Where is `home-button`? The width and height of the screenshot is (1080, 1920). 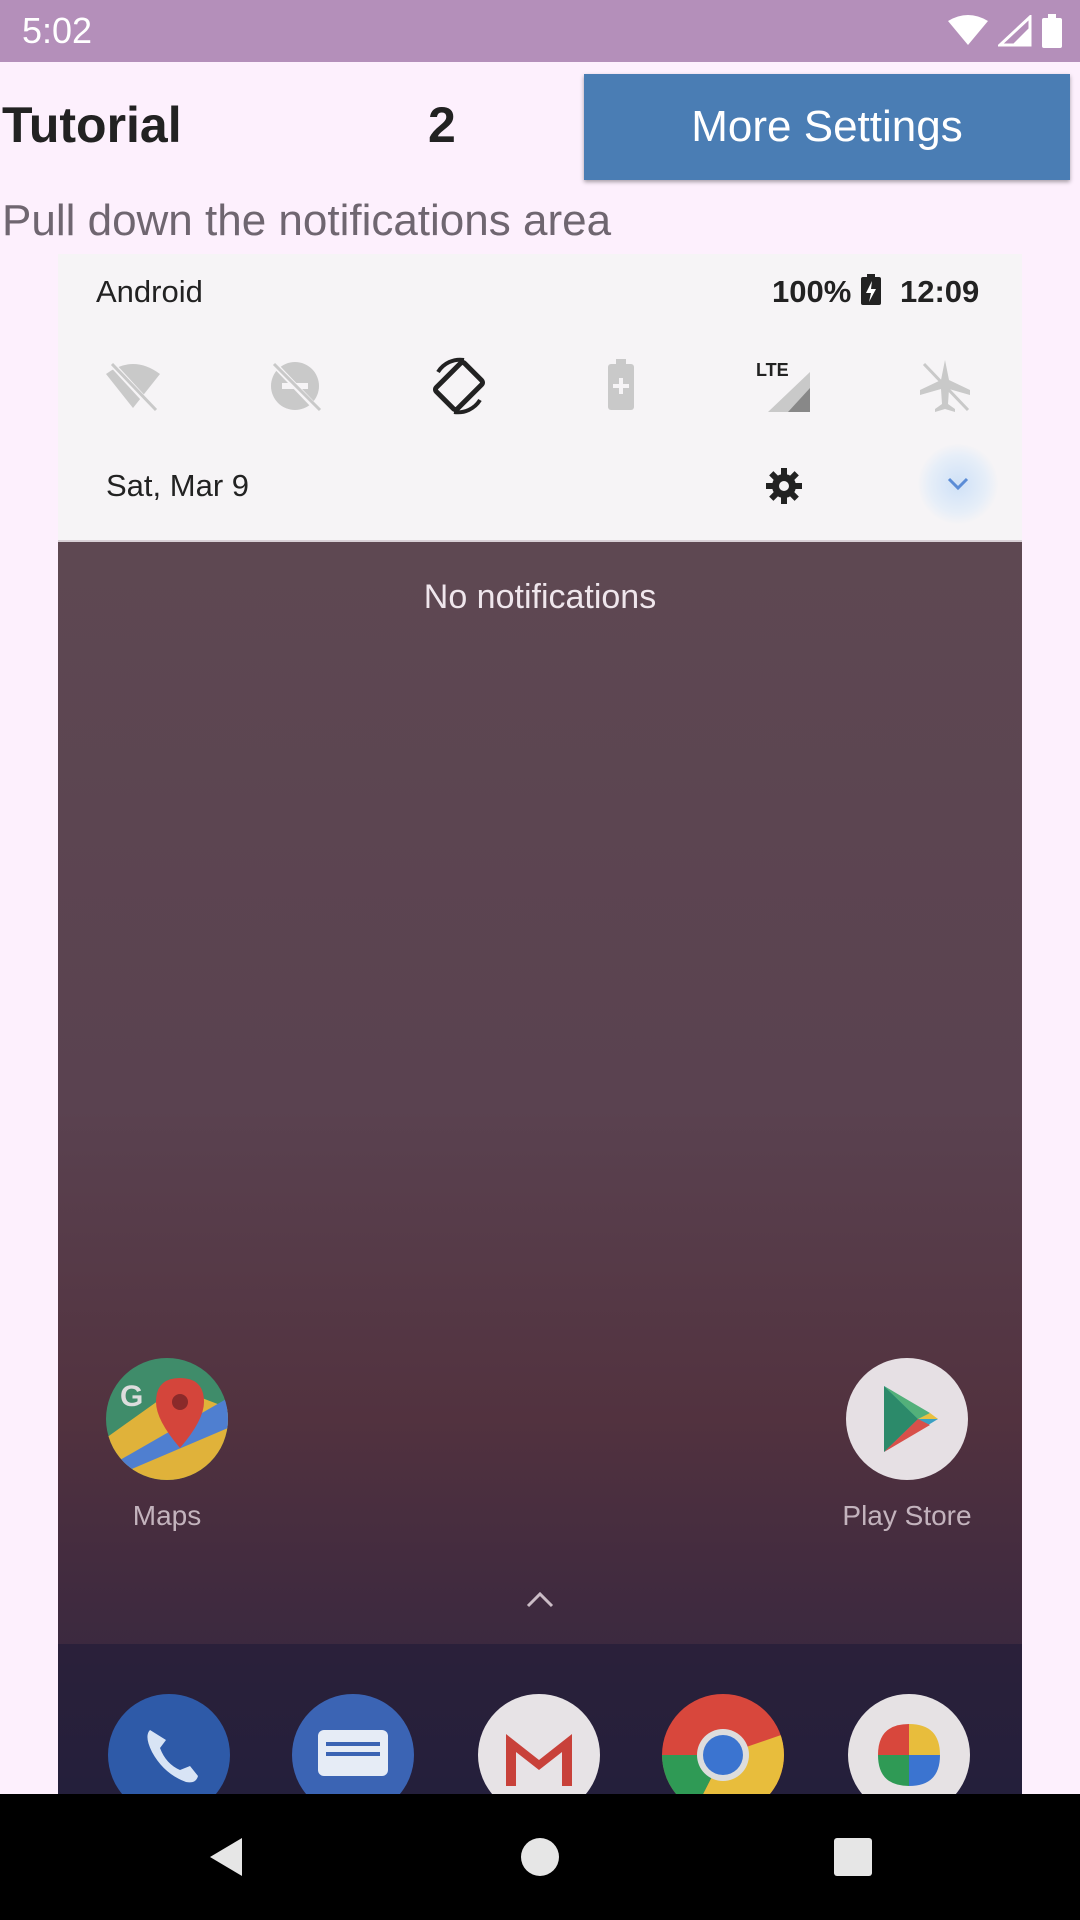
home-button is located at coordinates (540, 1857).